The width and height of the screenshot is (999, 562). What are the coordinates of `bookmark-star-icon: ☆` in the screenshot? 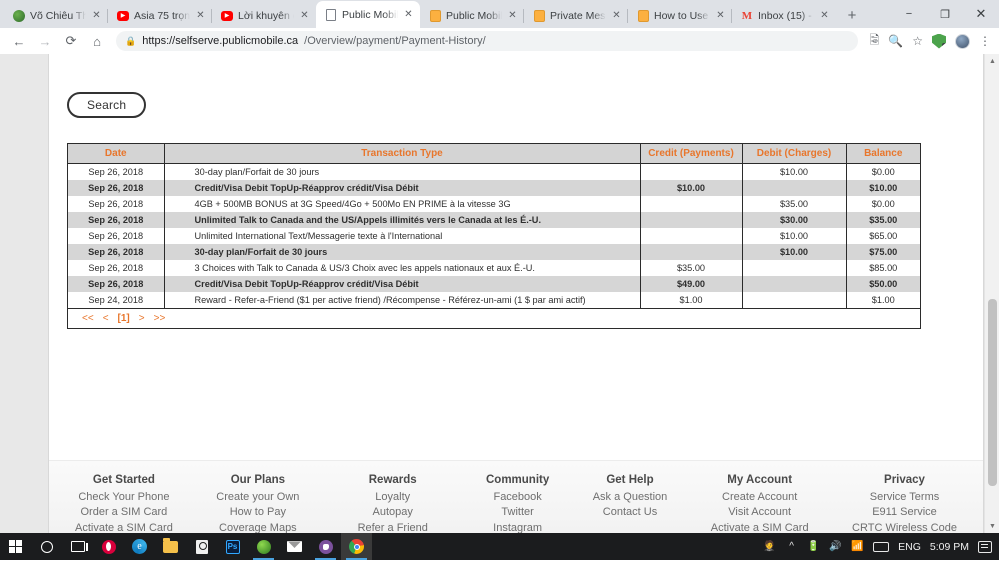 It's located at (917, 41).